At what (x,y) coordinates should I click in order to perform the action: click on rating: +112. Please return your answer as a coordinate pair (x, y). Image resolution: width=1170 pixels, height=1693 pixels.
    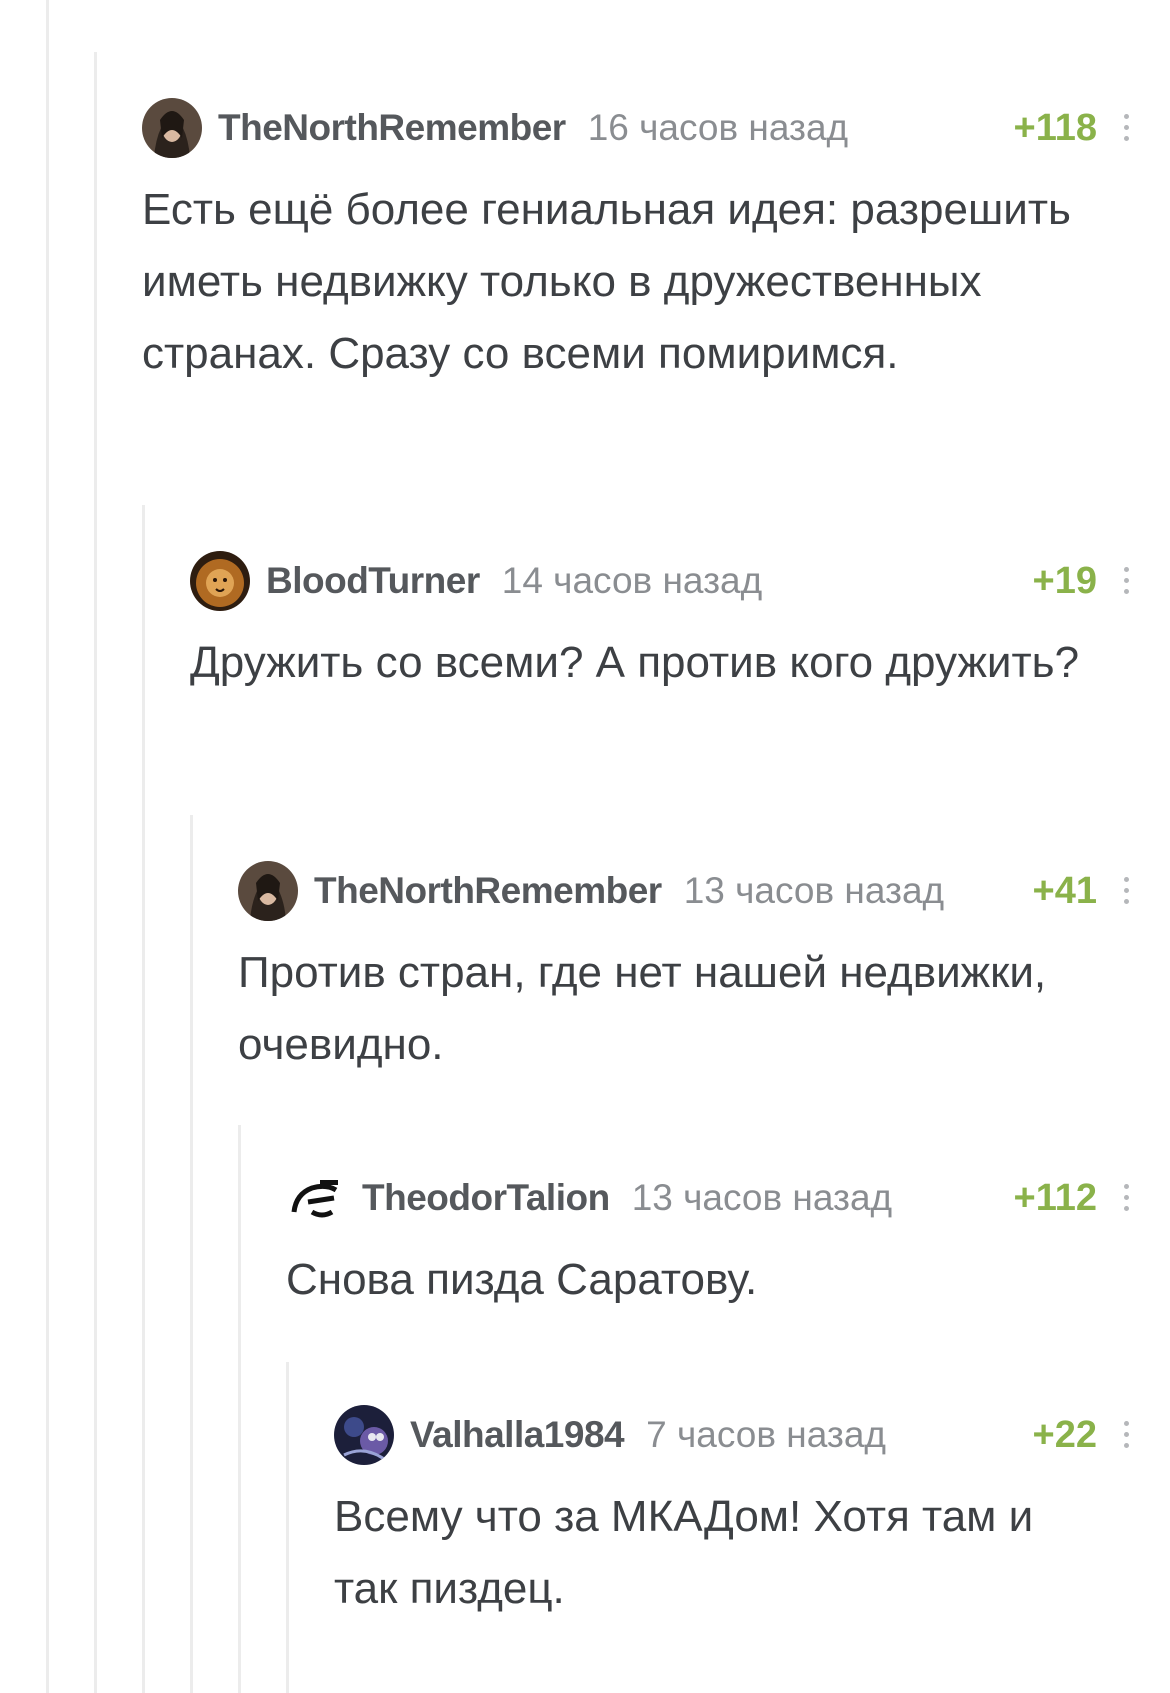
    Looking at the image, I should click on (1055, 1198).